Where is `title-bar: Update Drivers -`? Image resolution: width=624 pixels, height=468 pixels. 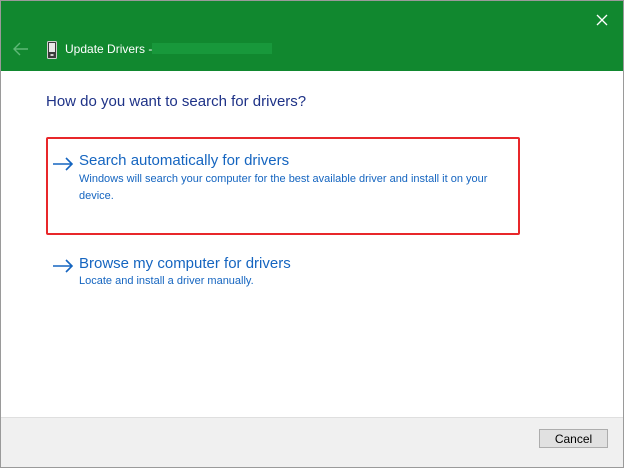 title-bar: Update Drivers - is located at coordinates (312, 36).